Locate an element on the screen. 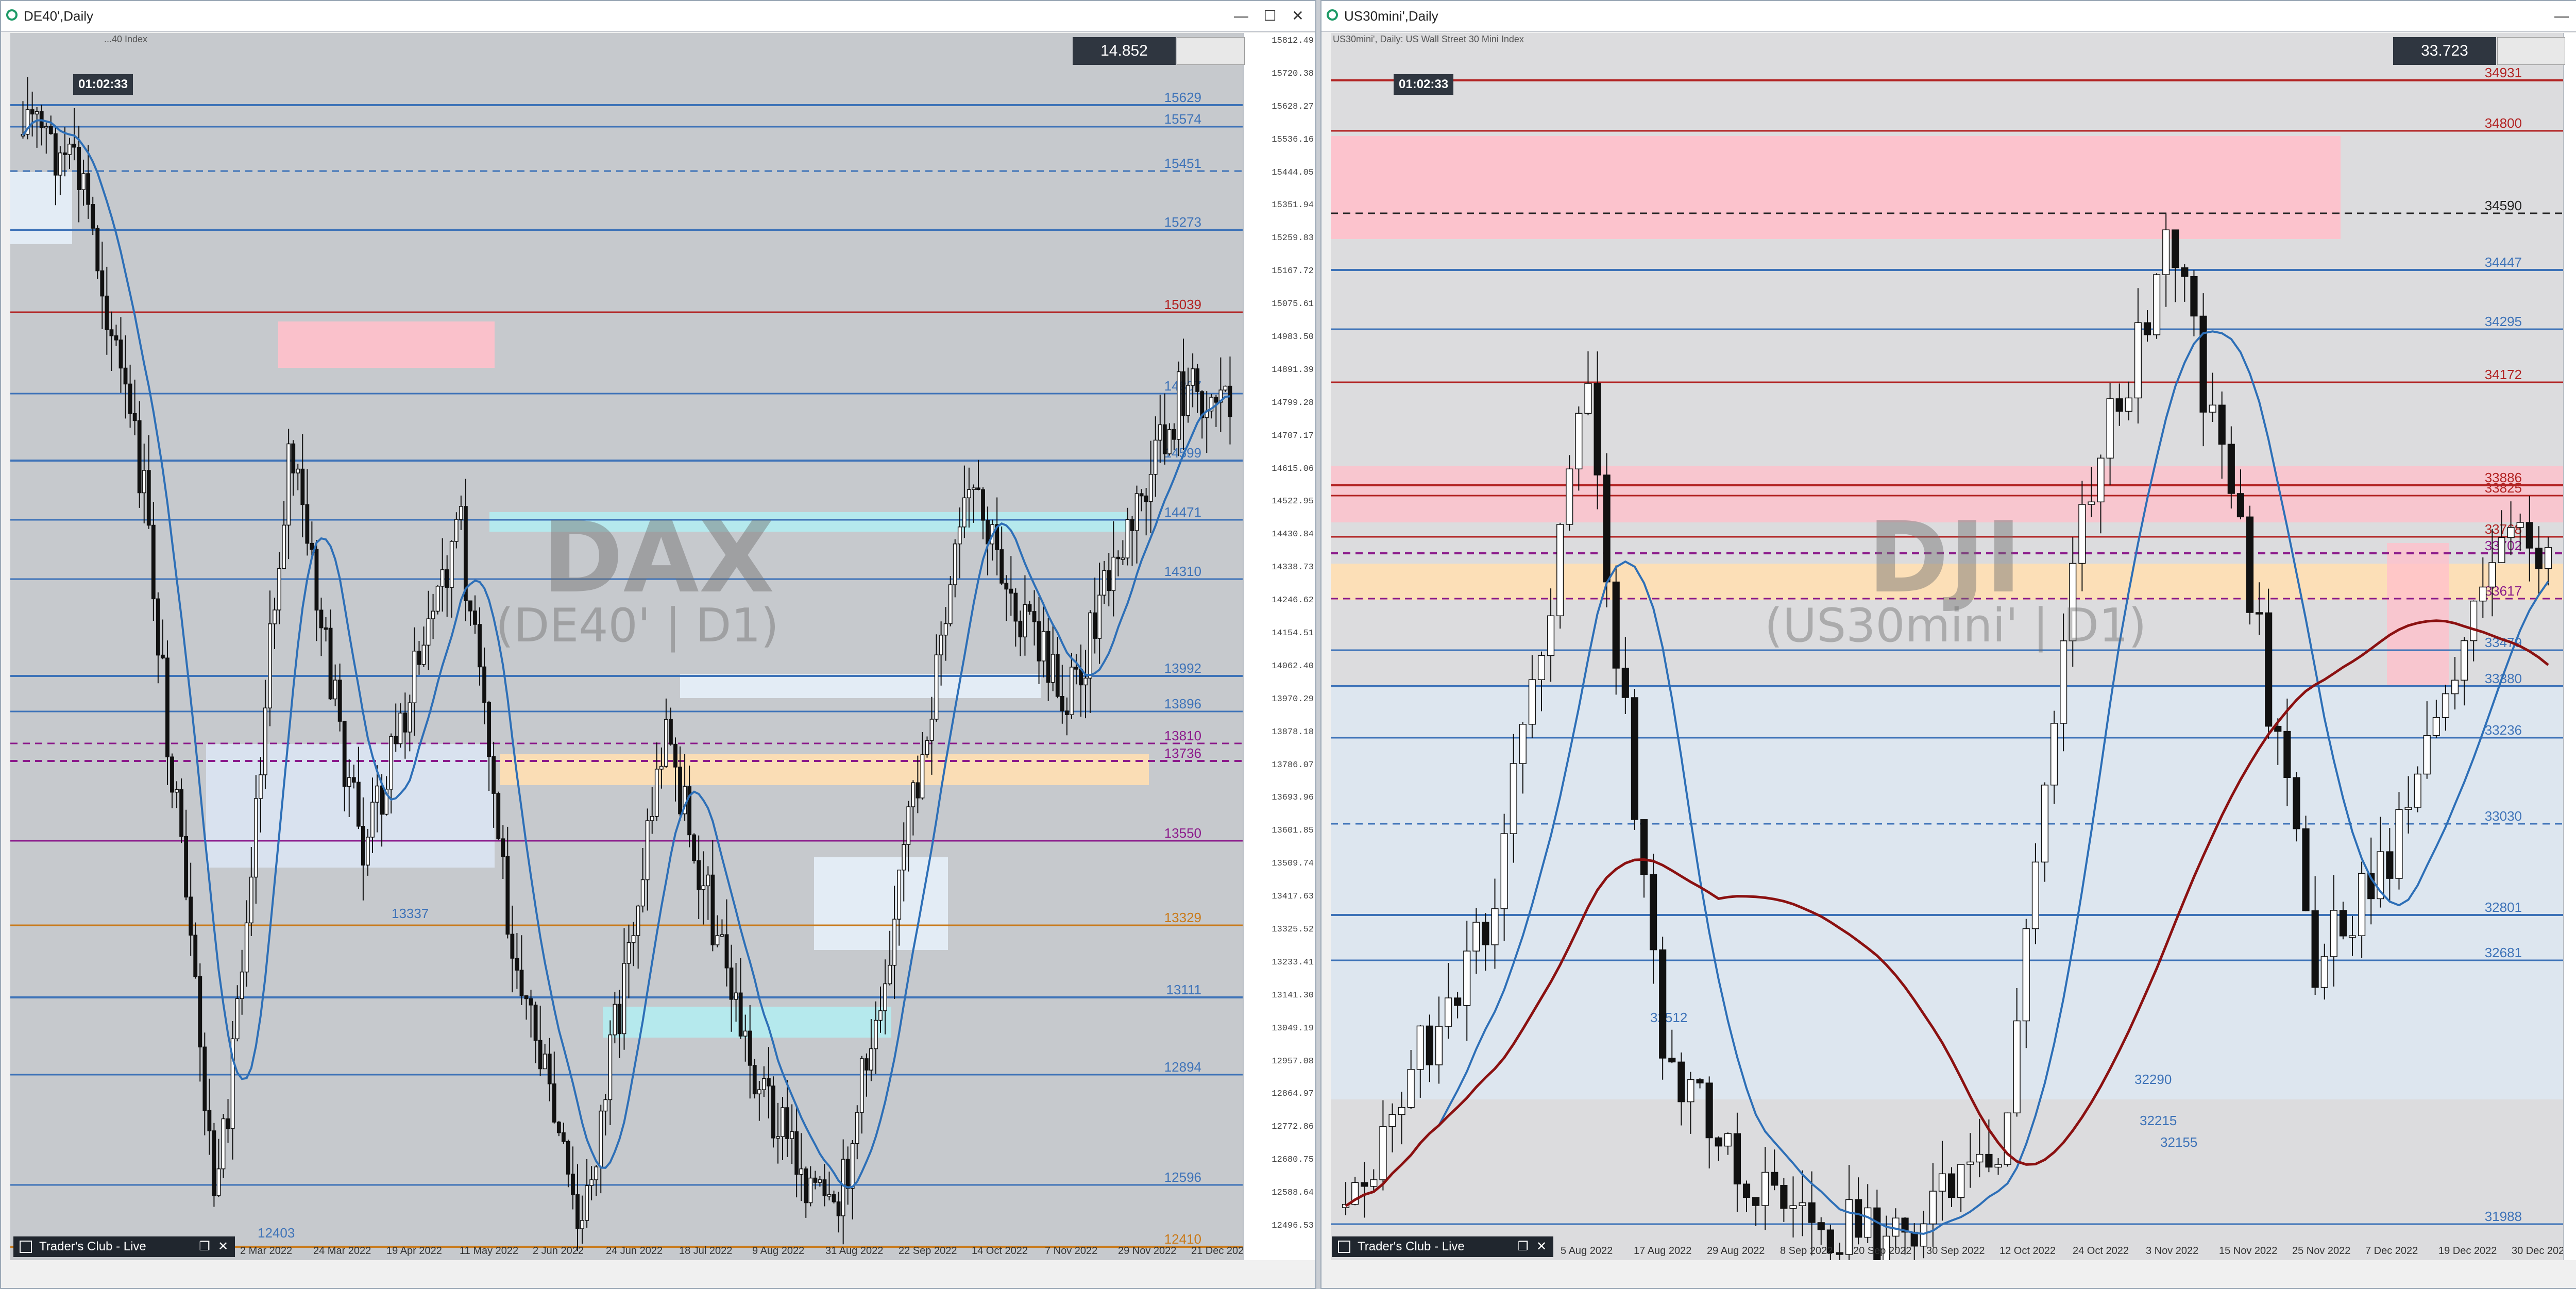 Image resolution: width=2576 pixels, height=1289 pixels. price-tick: 14891.39 is located at coordinates (1293, 370).